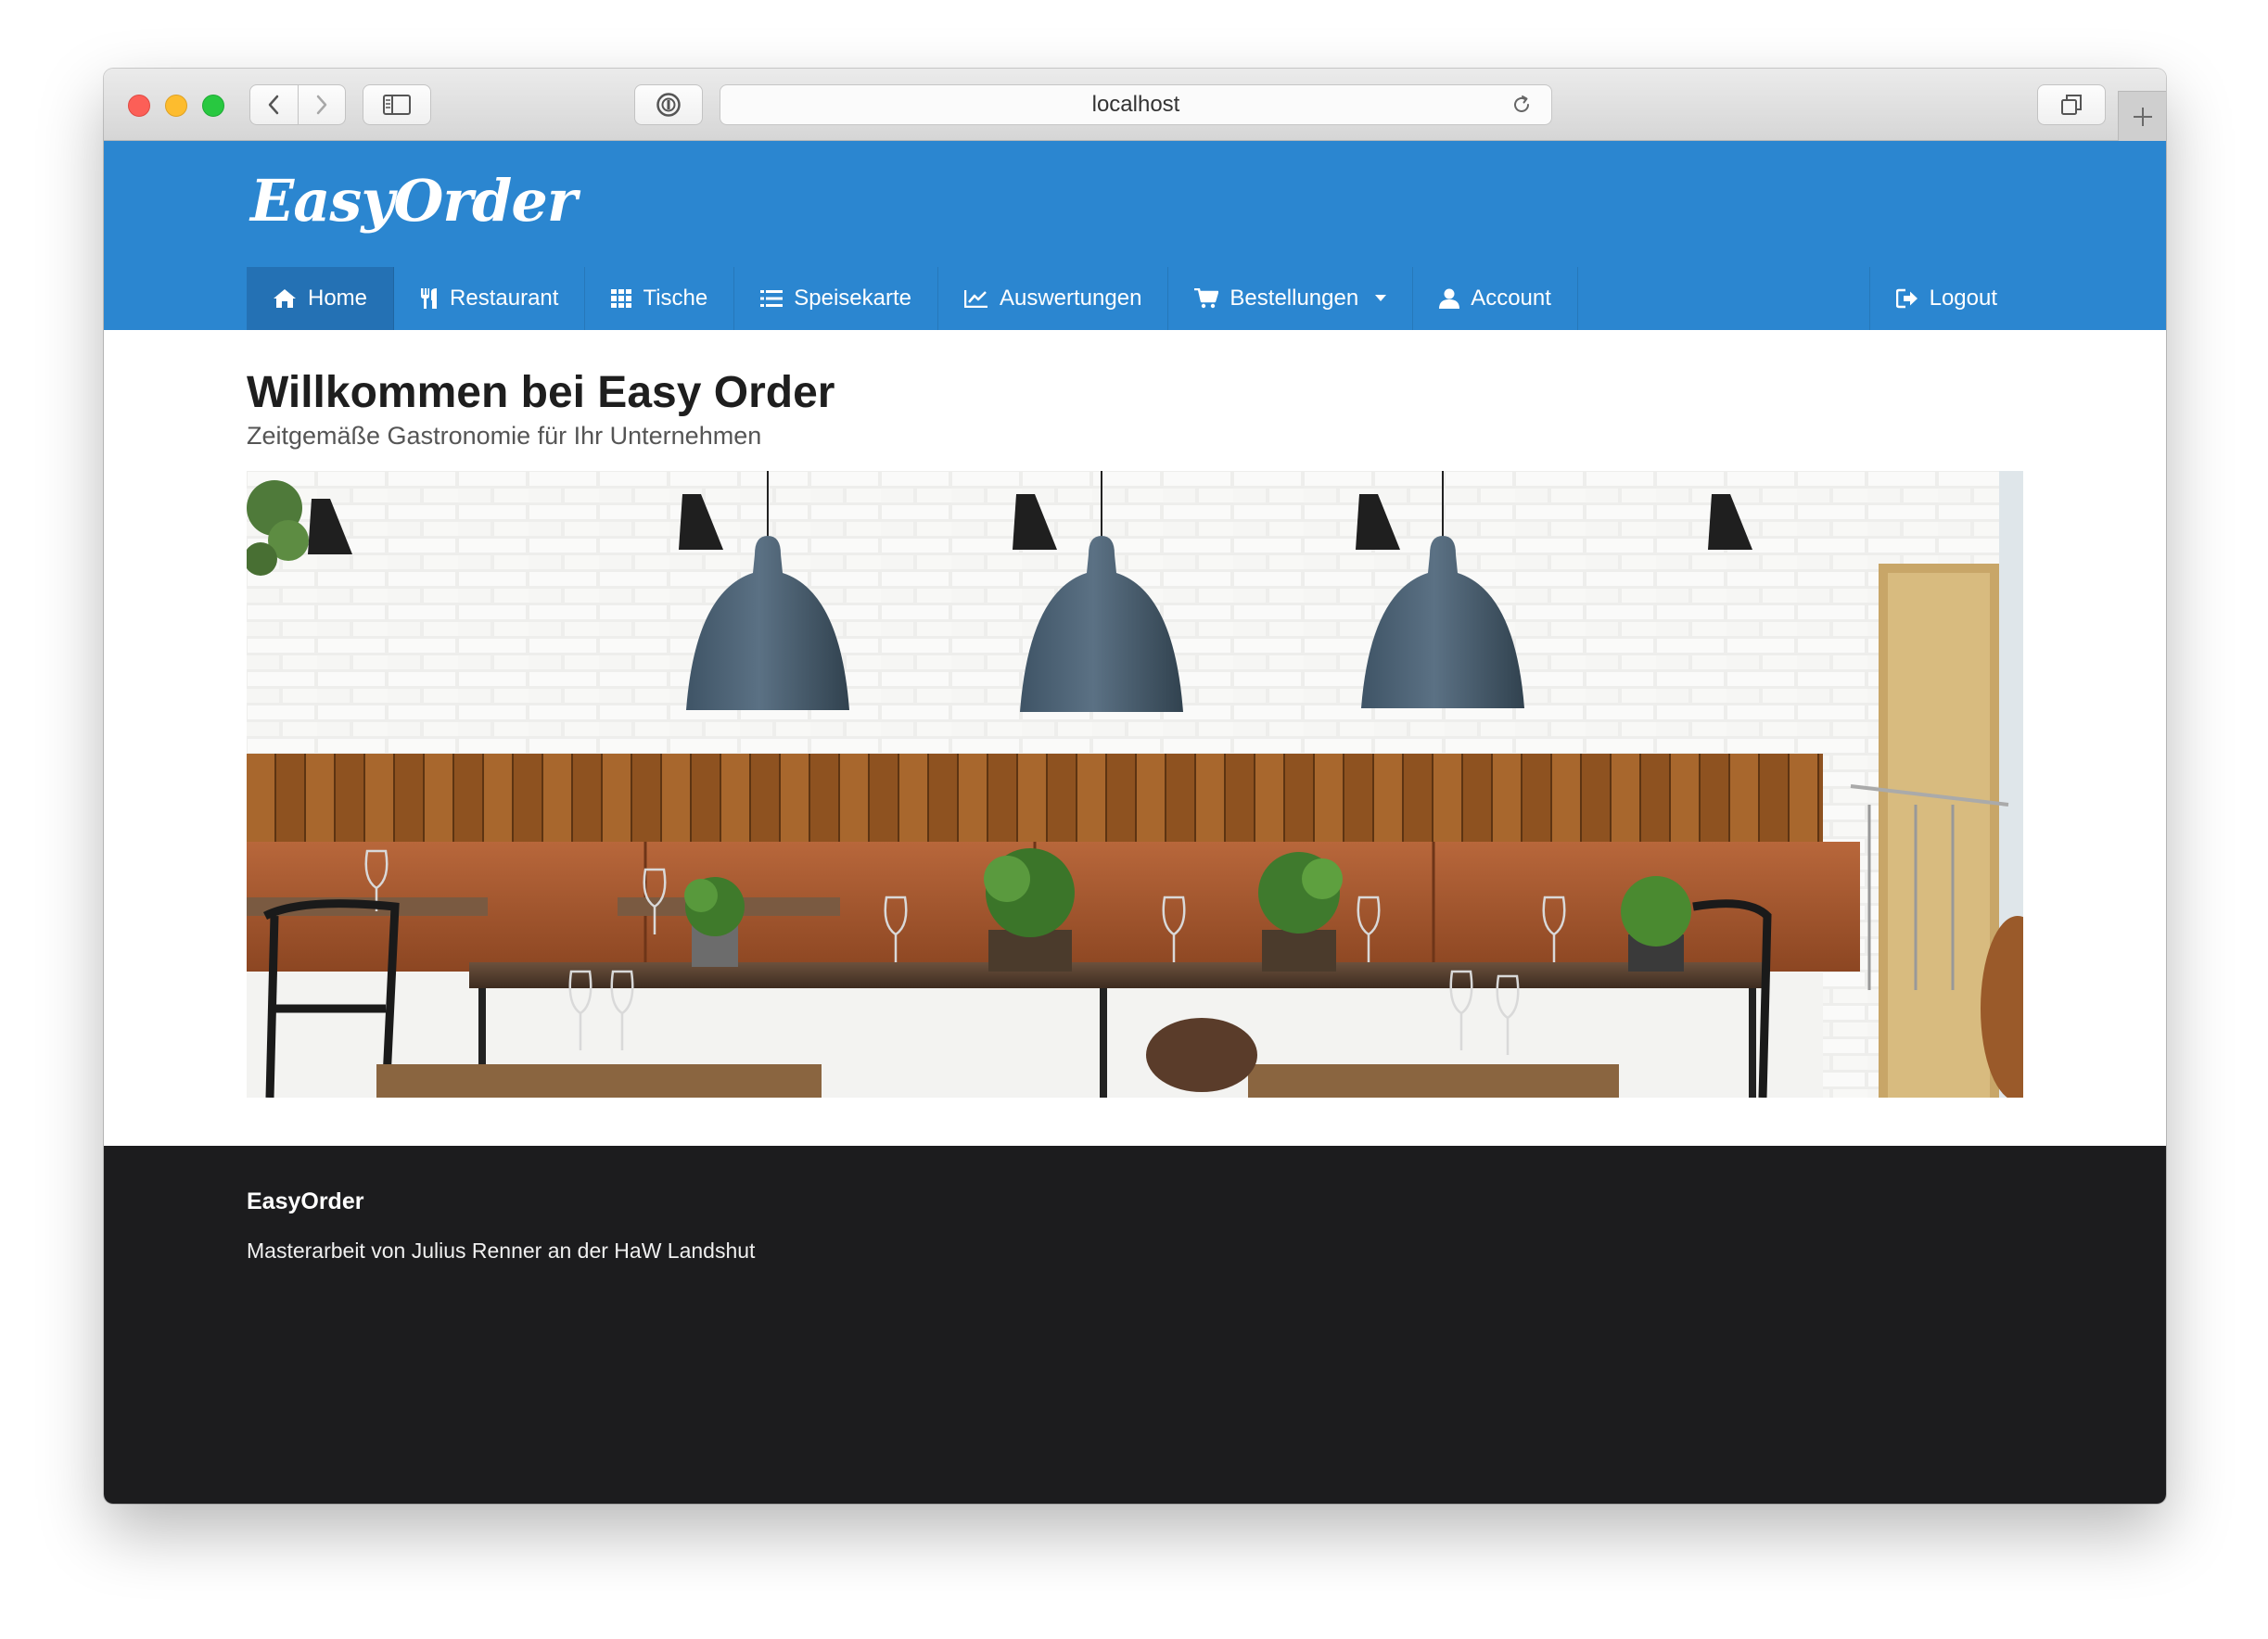  Describe the element at coordinates (975, 299) in the screenshot. I see `line-chart-icon` at that location.